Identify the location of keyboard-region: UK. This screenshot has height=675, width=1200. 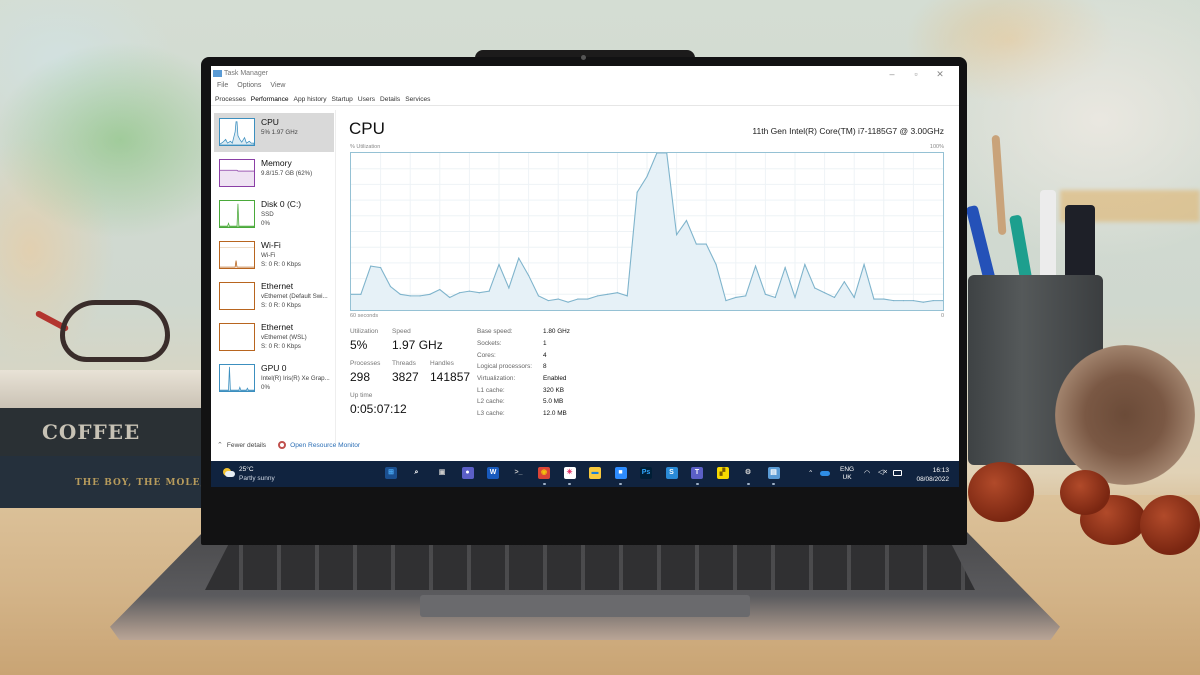
(847, 477).